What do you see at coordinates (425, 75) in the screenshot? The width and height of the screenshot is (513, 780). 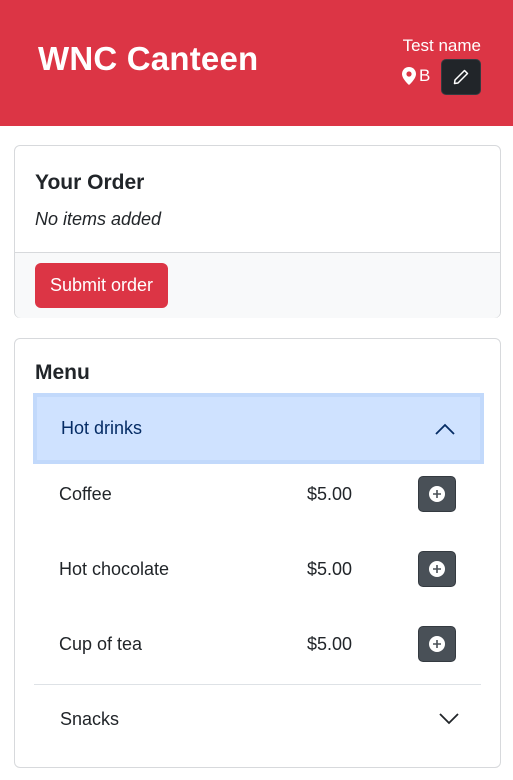 I see `location-label: B` at bounding box center [425, 75].